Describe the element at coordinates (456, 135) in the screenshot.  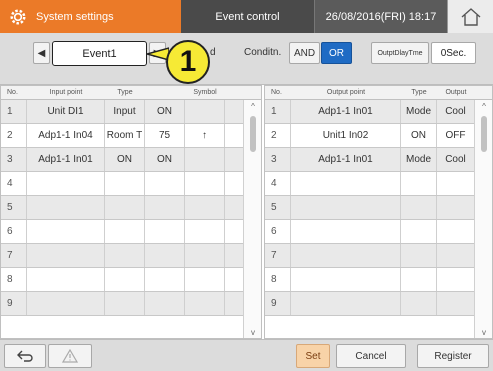
I see `output-value: OFF` at that location.